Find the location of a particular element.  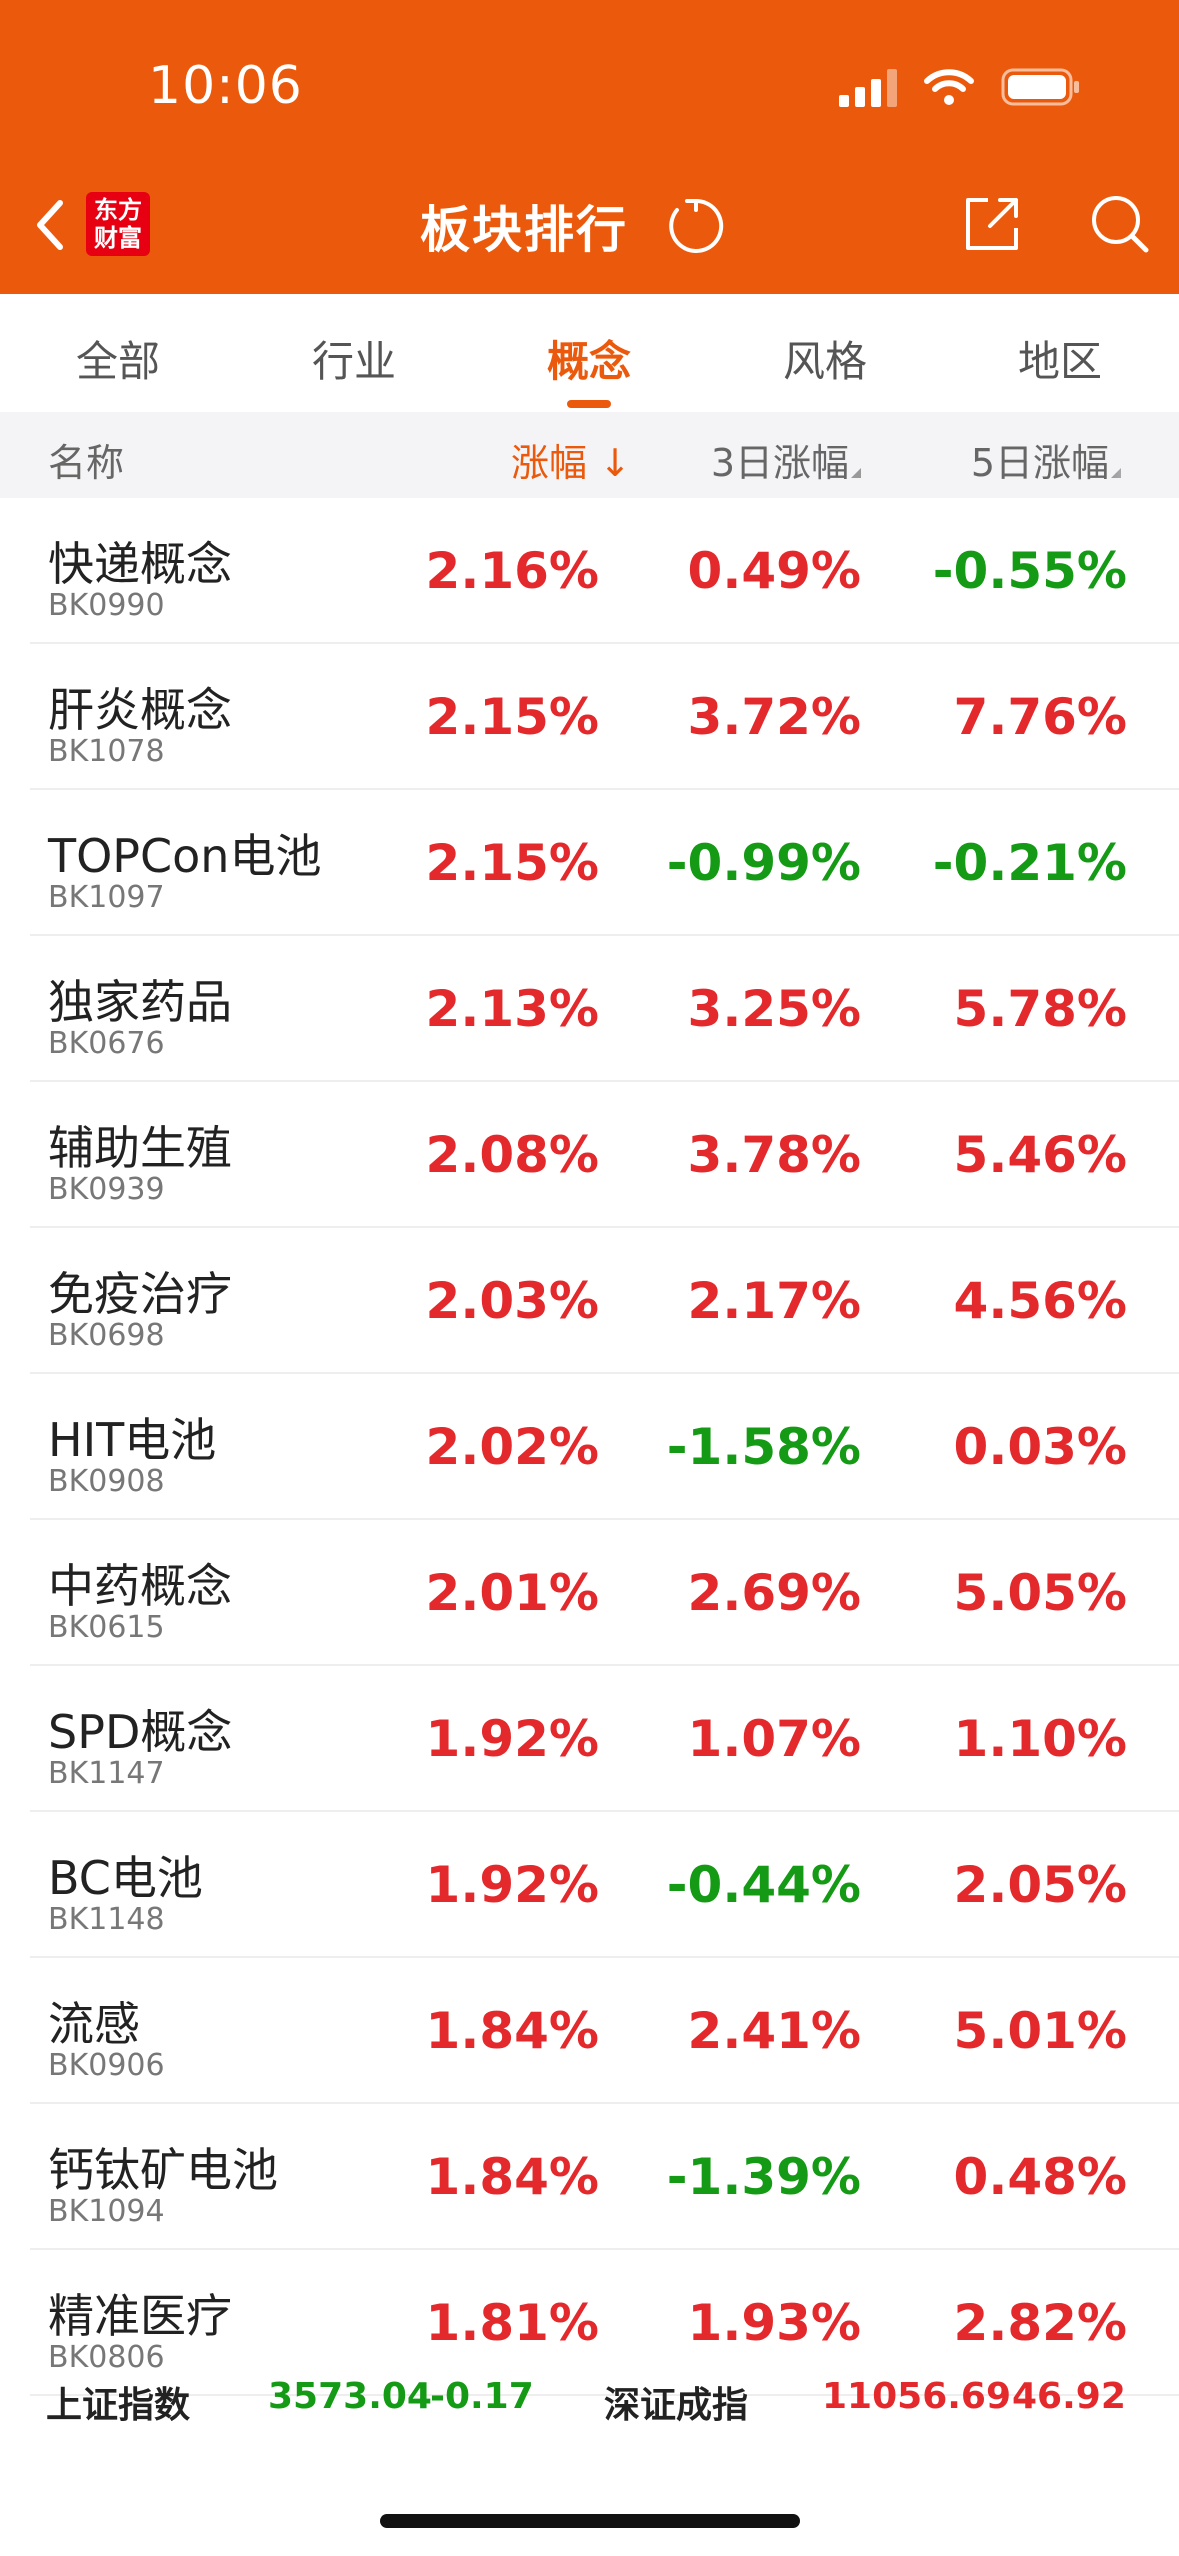

back-icon is located at coordinates (50, 225).